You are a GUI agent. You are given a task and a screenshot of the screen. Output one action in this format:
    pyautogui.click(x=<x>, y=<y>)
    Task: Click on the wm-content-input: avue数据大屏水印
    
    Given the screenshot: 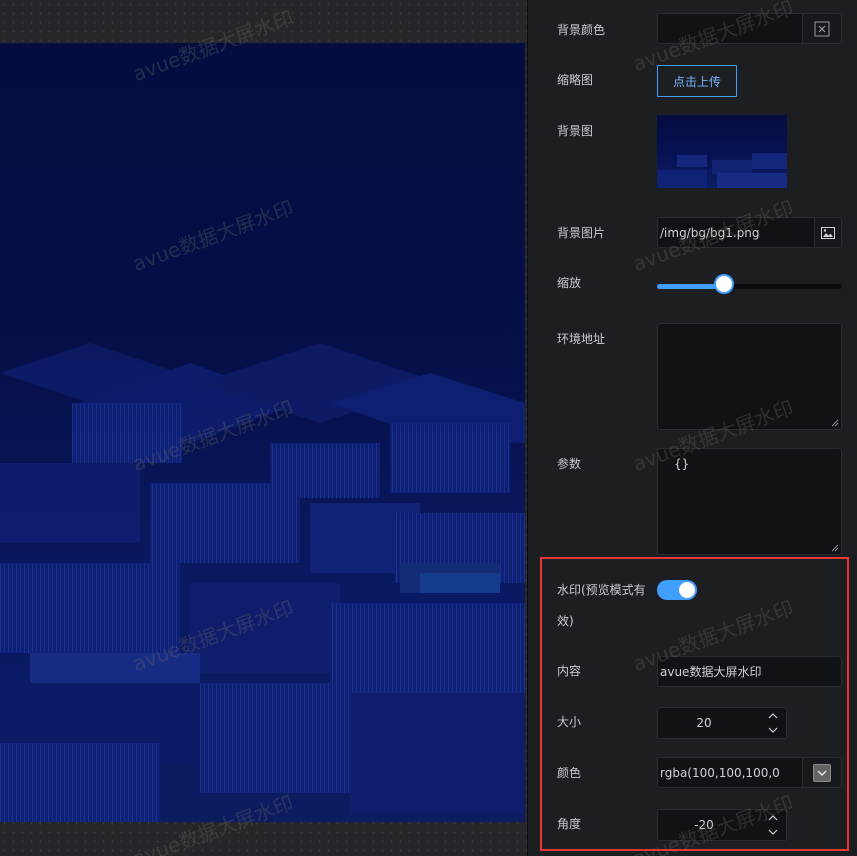 What is the action you would take?
    pyautogui.click(x=749, y=671)
    